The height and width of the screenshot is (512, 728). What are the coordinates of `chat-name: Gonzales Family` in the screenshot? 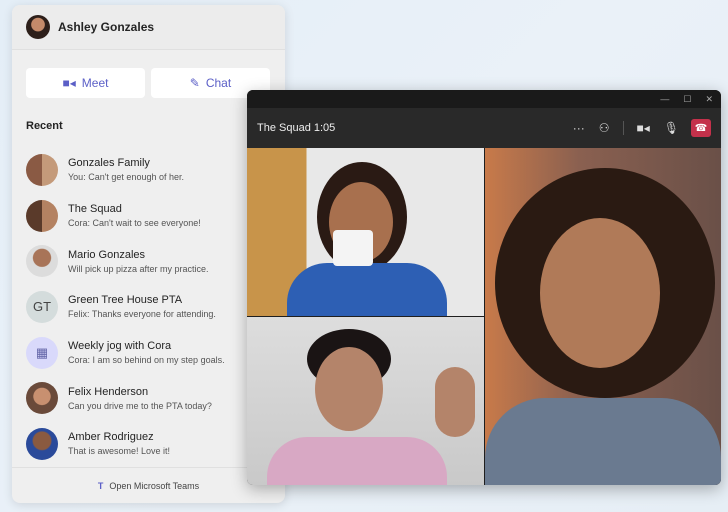 It's located at (109, 163).